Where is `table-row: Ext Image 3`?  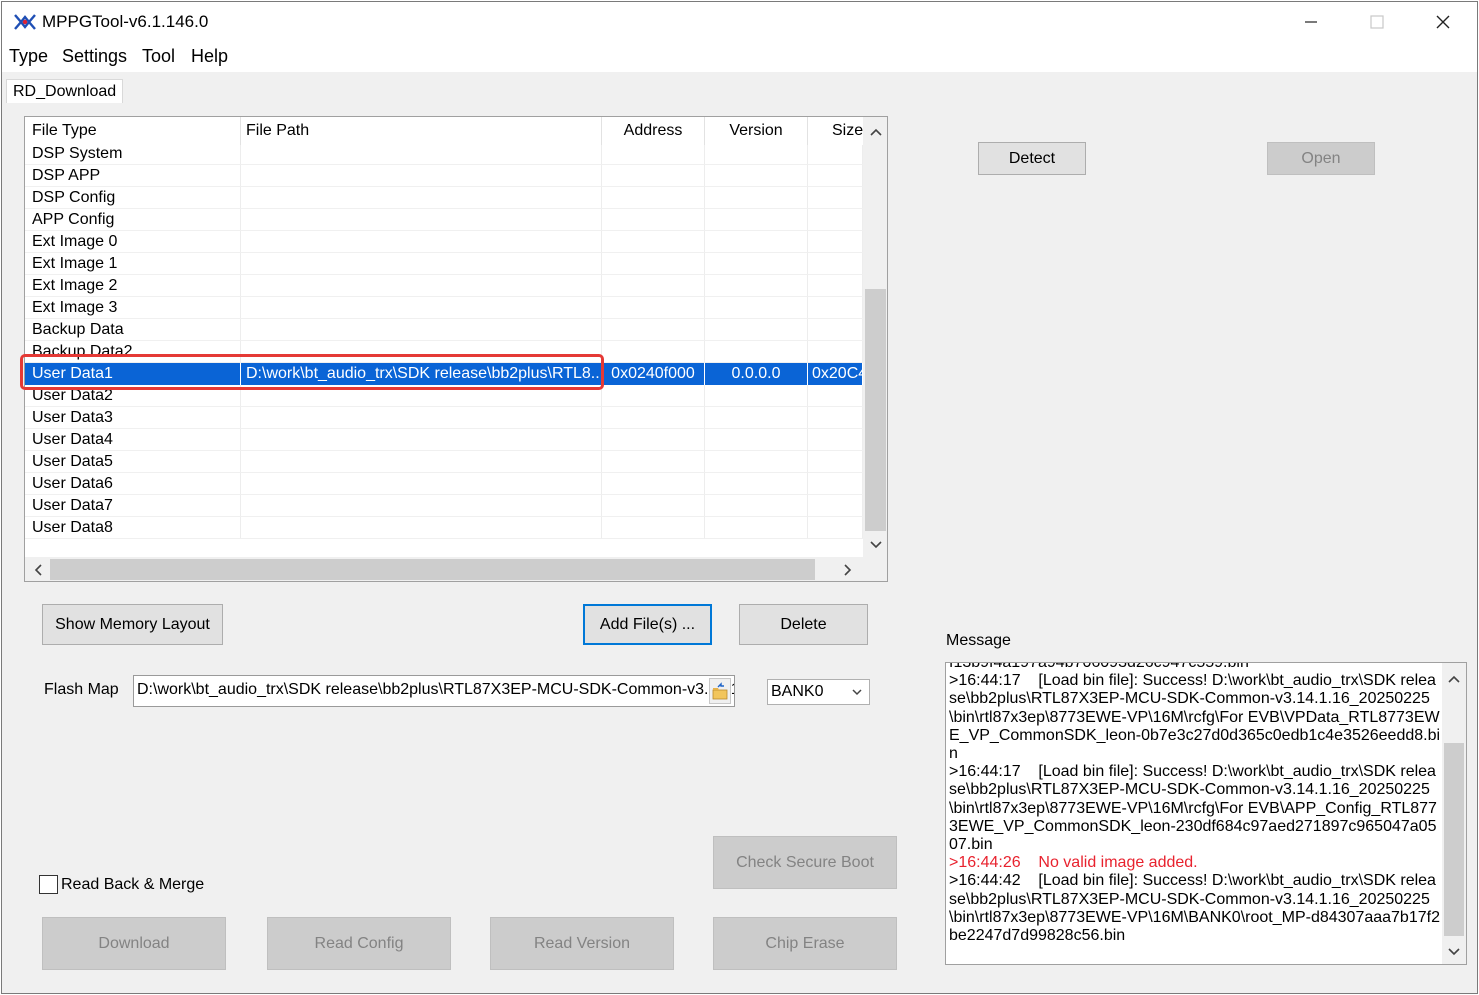 table-row: Ext Image 3 is located at coordinates (444, 308).